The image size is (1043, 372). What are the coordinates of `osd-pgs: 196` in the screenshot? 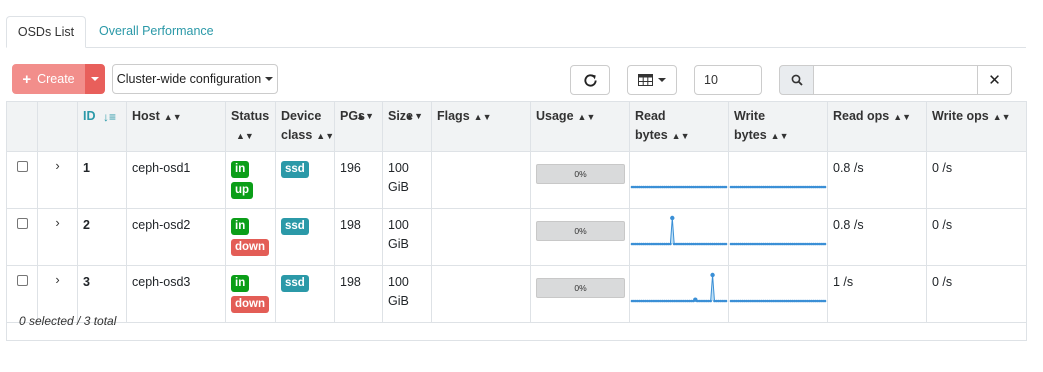 It's located at (350, 168).